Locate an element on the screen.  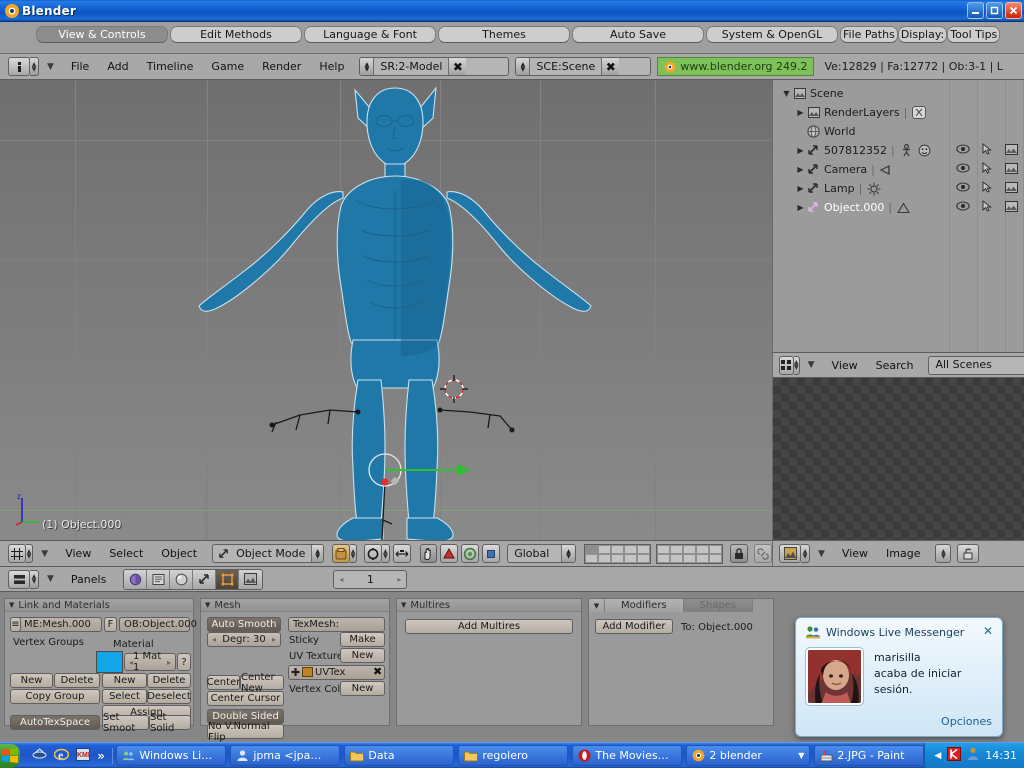
material-icon is located at coordinates (182, 579).